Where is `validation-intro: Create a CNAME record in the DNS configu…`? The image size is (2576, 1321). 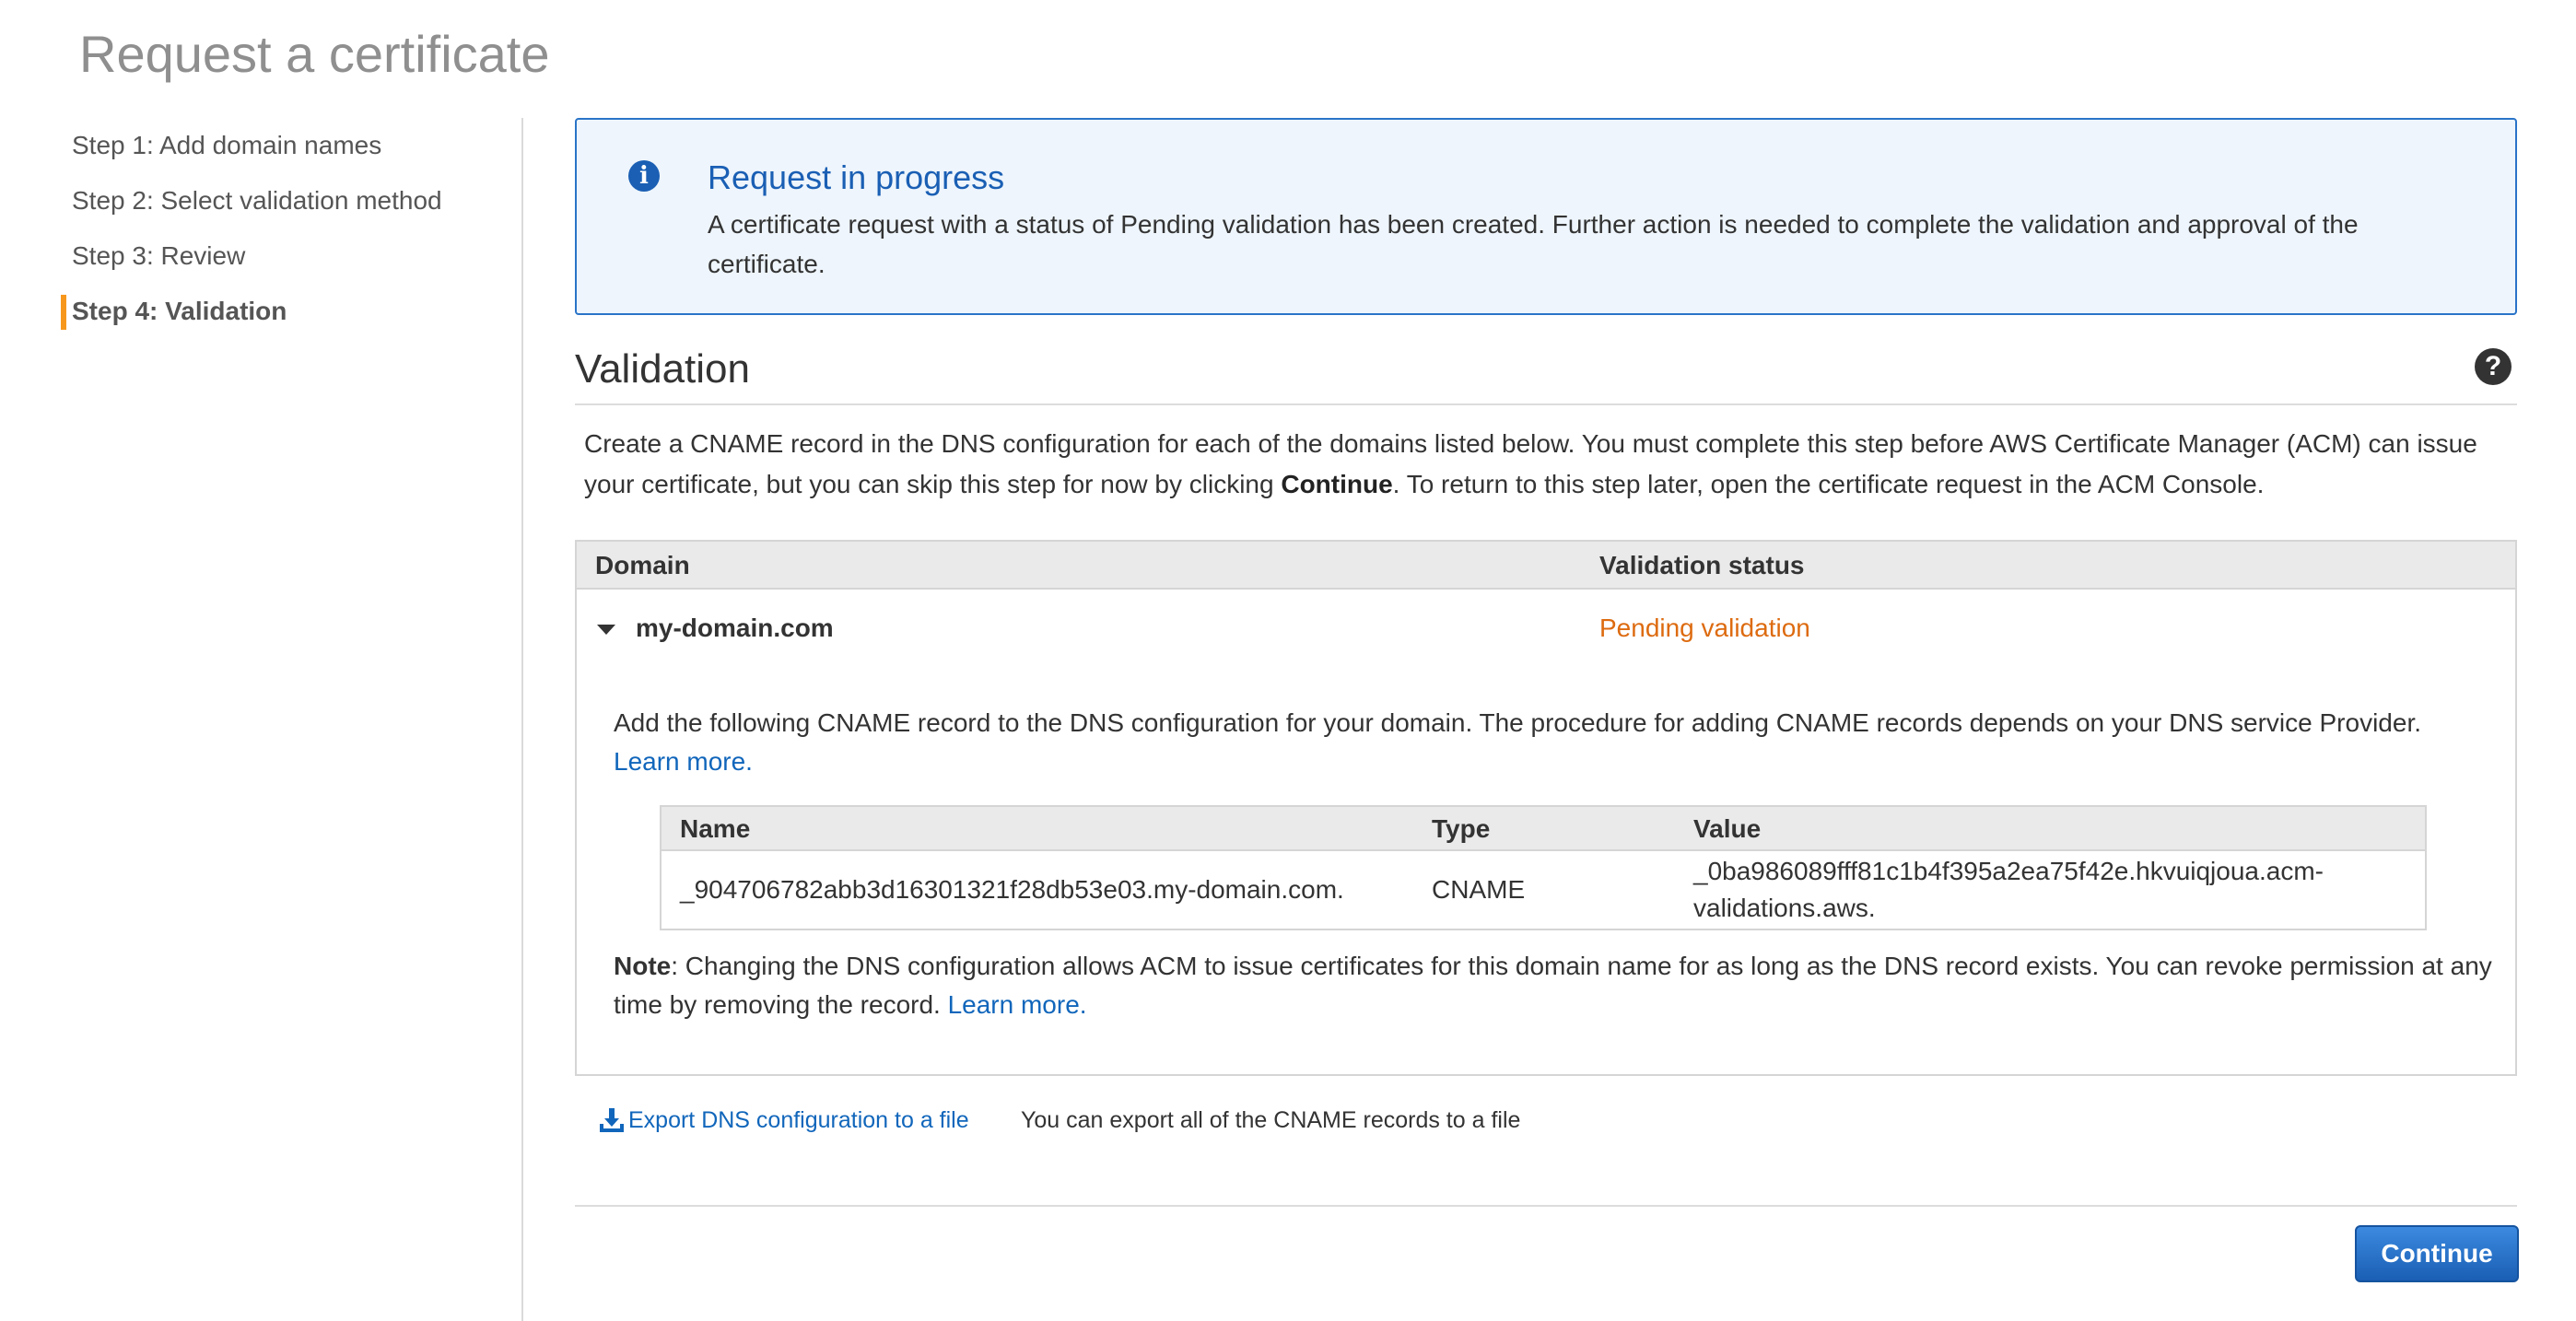
validation-intro: Create a CNAME record in the DNS configu… is located at coordinates (1551, 464).